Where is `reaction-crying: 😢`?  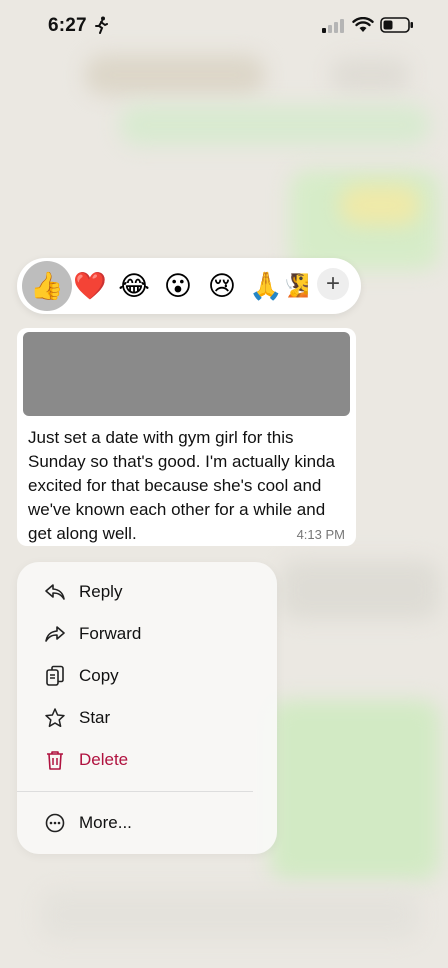
reaction-crying: 😢 is located at coordinates (222, 286).